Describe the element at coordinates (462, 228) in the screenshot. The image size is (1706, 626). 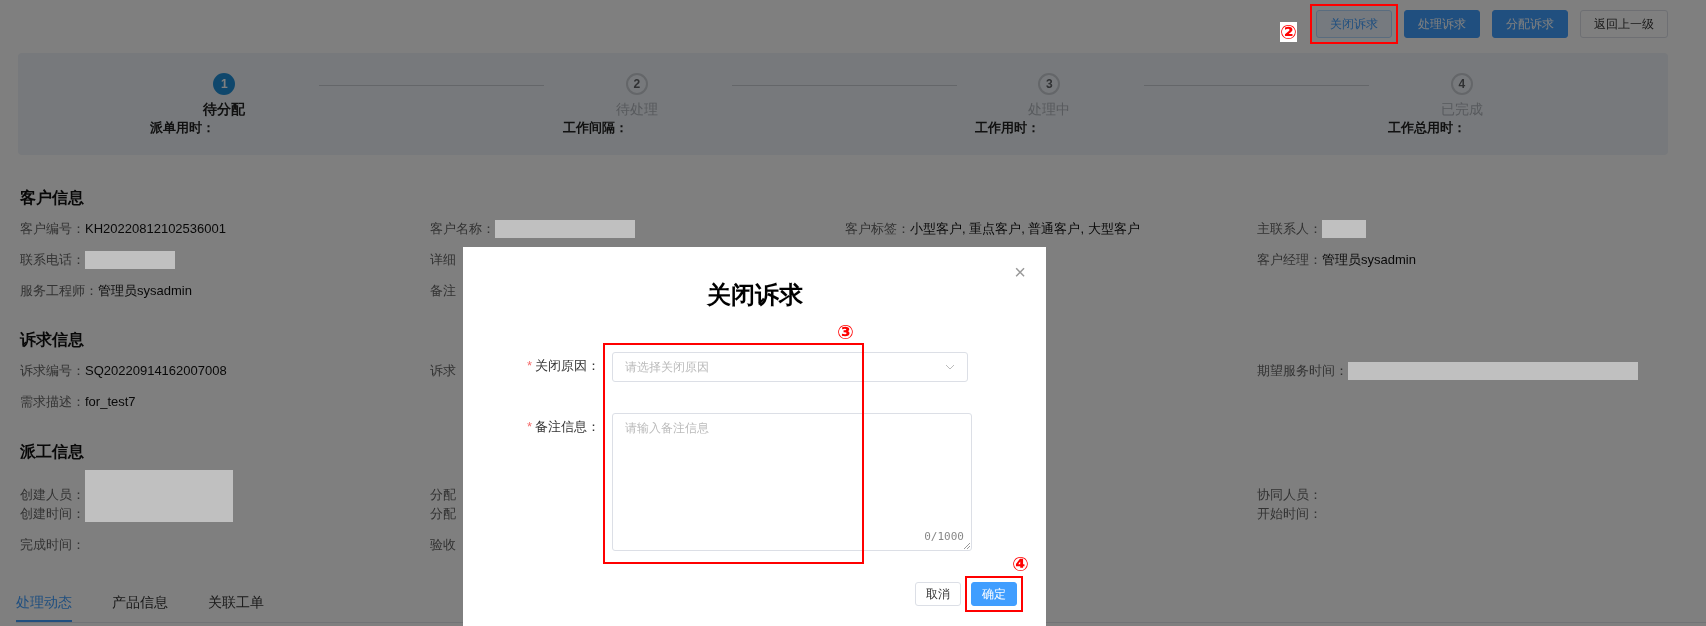
I see `field-label: 客户名称：` at that location.